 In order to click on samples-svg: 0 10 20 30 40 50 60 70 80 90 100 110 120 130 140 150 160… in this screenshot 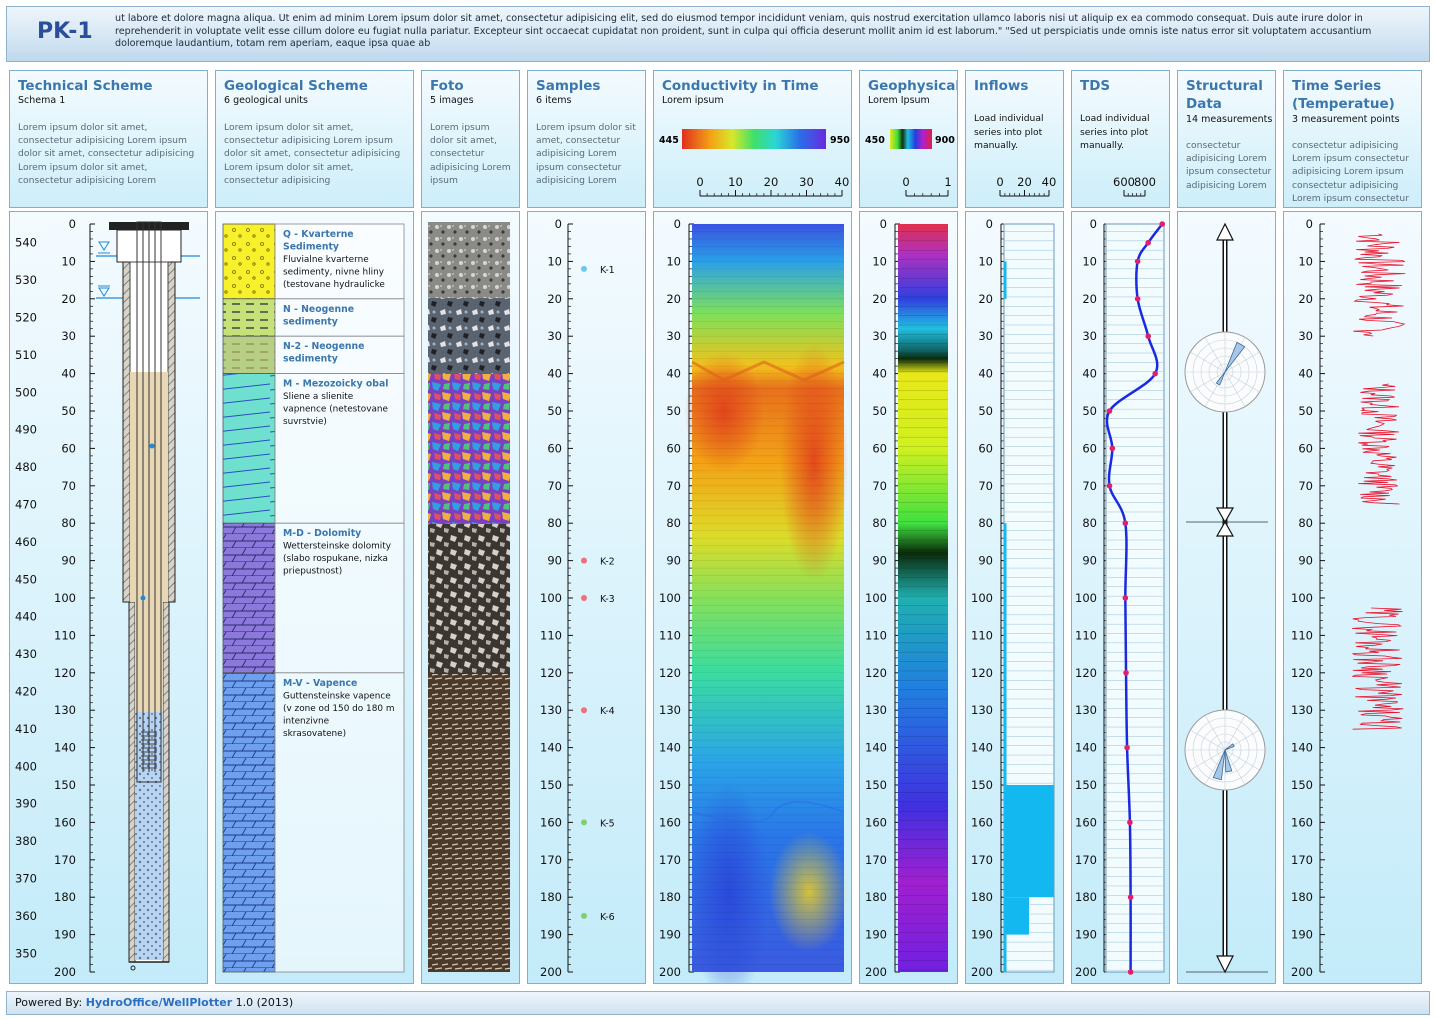, I will do `click(577, 598)`.